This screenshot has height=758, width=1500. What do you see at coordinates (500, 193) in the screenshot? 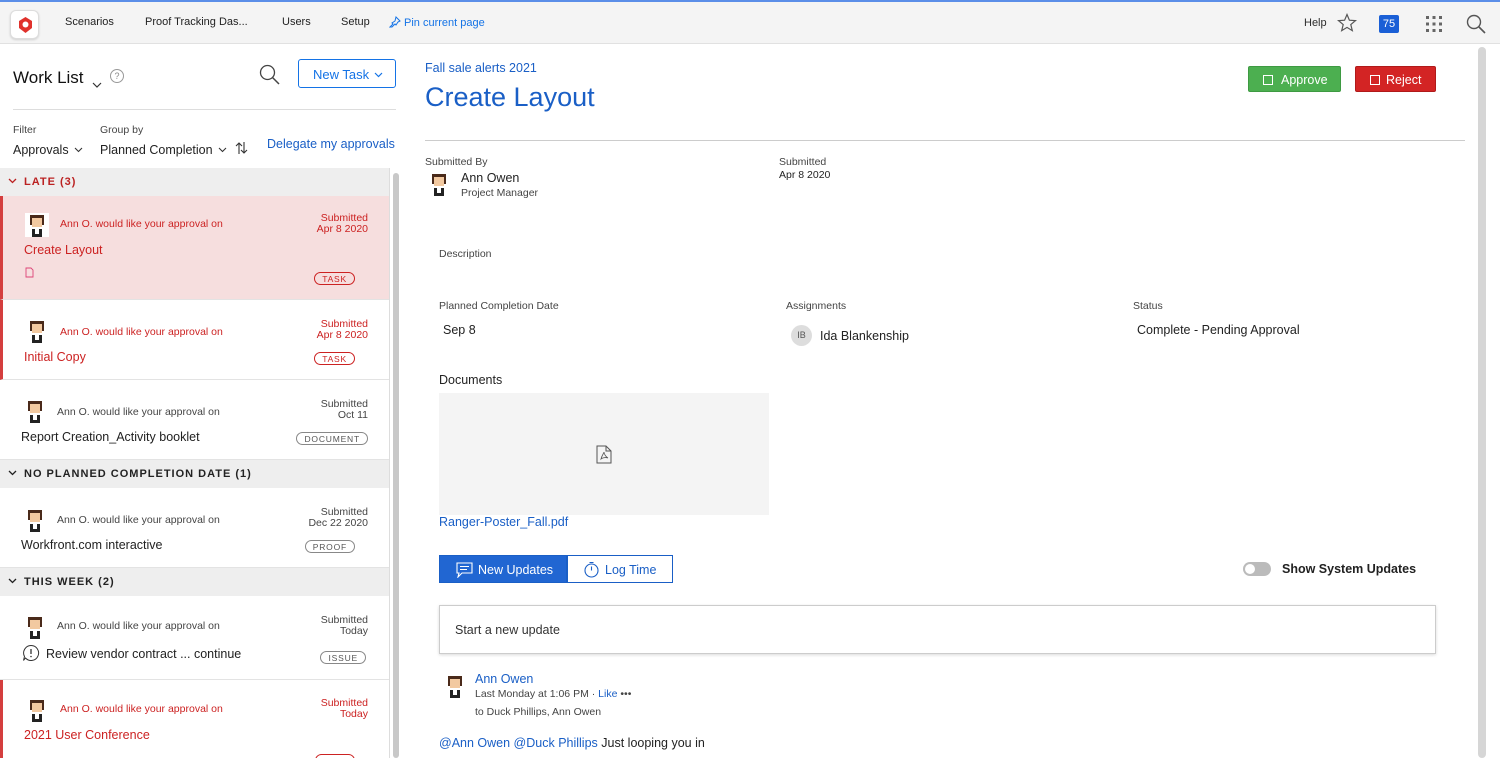
I see `submitter-role: Project Manager` at bounding box center [500, 193].